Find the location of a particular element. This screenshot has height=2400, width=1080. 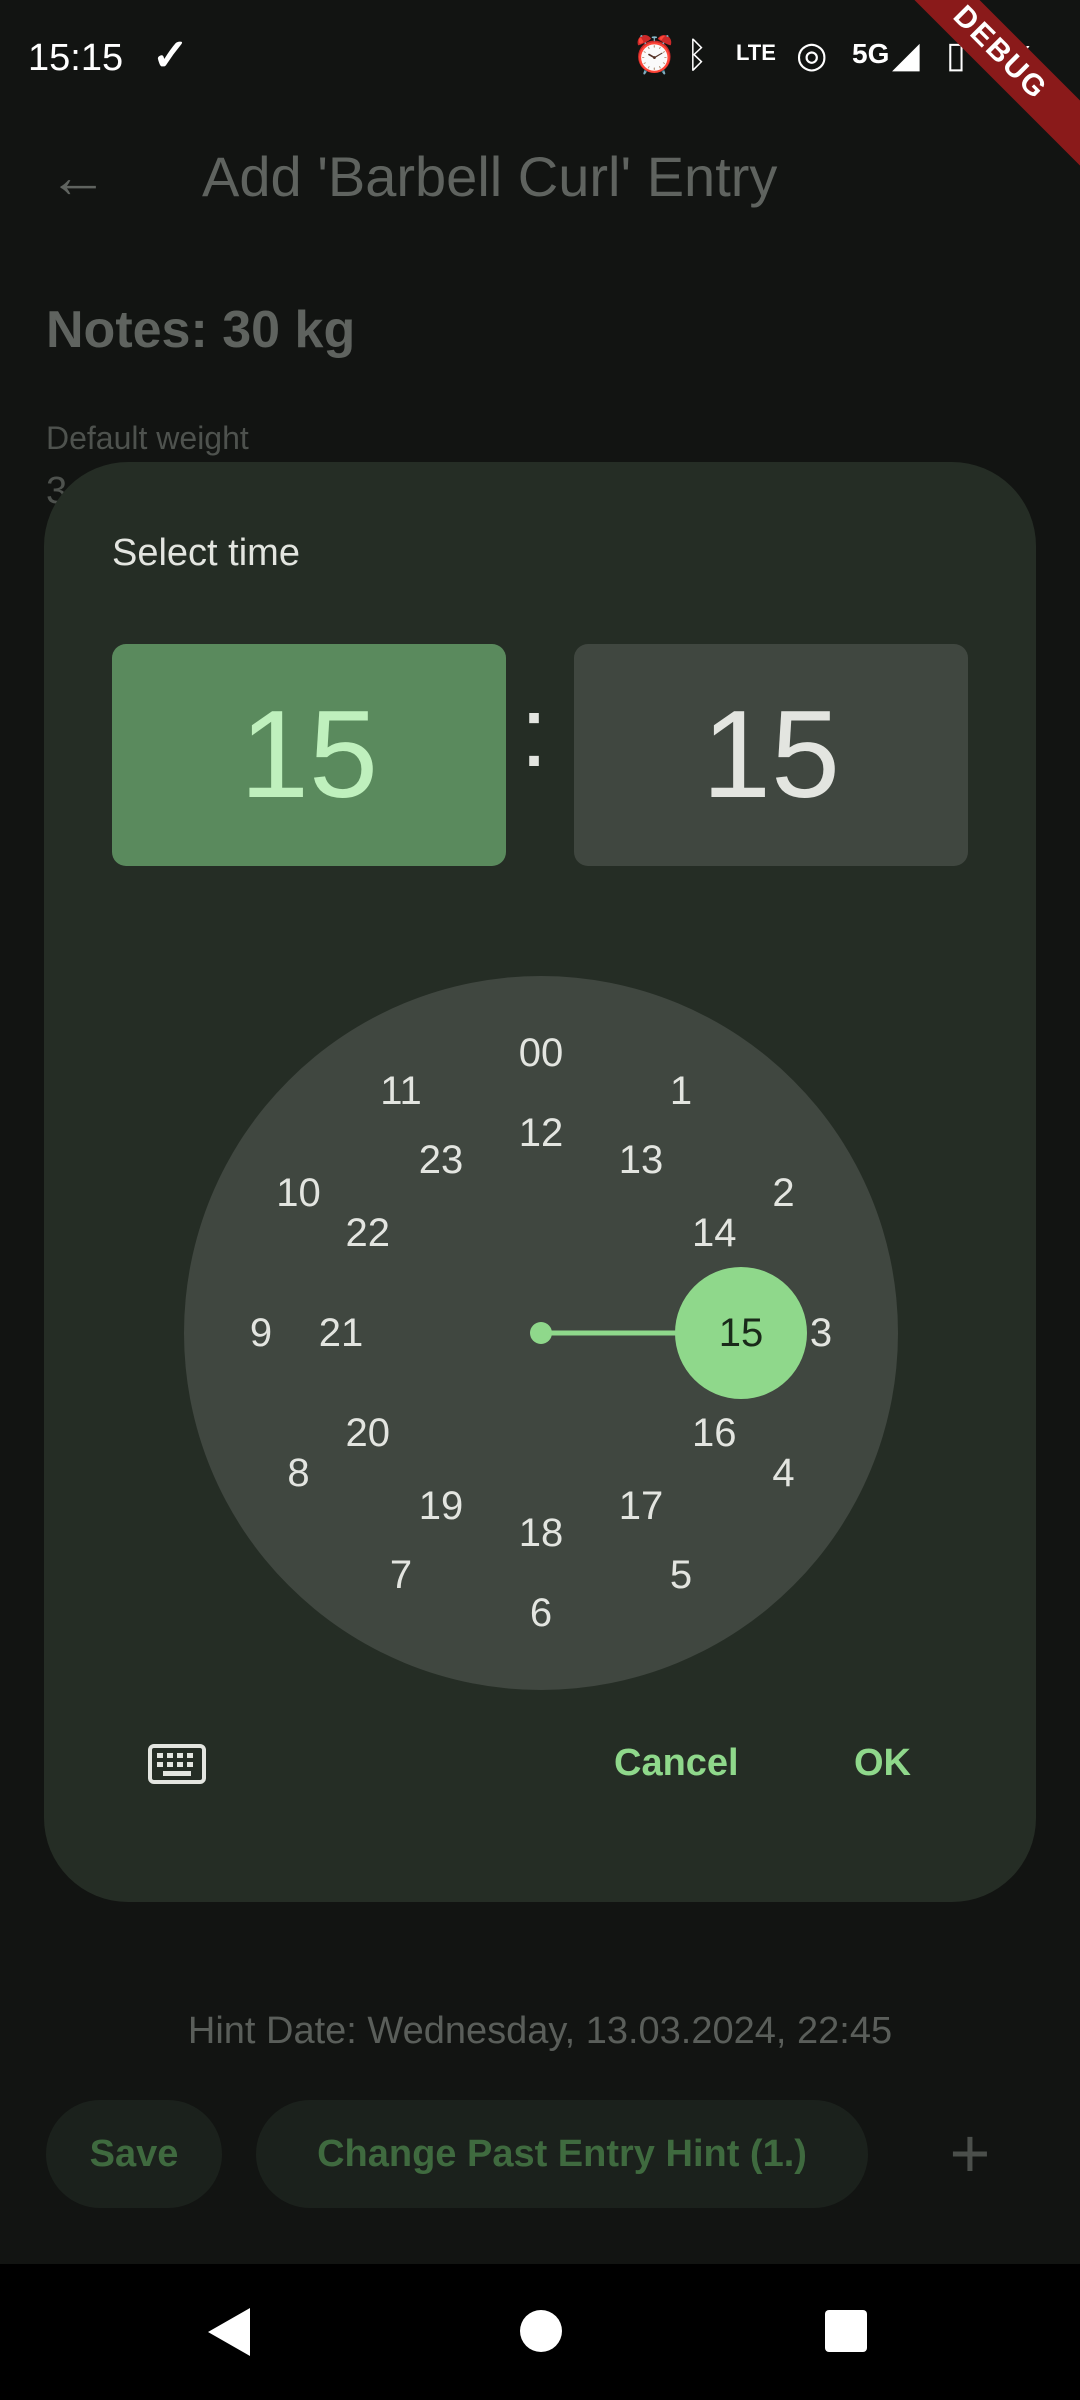

clock-center-dot is located at coordinates (541, 1333).